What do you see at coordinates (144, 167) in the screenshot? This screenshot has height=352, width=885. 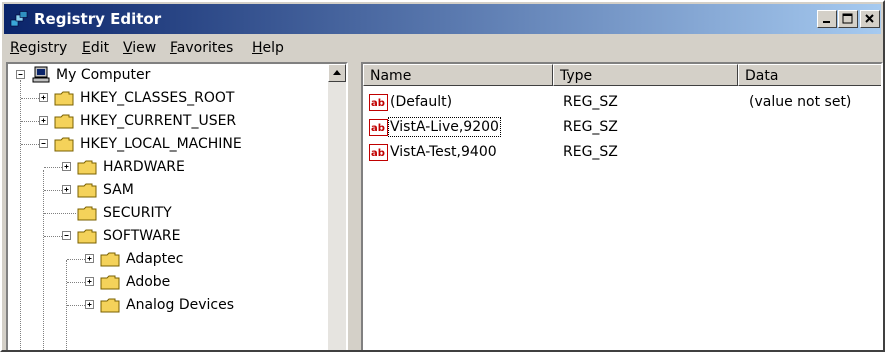 I see `tree-label: HARDWARE` at bounding box center [144, 167].